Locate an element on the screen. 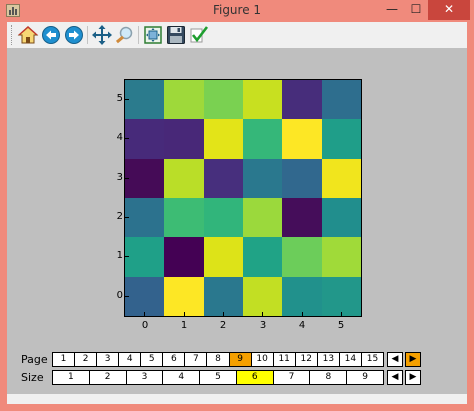  forward-button is located at coordinates (74, 35).